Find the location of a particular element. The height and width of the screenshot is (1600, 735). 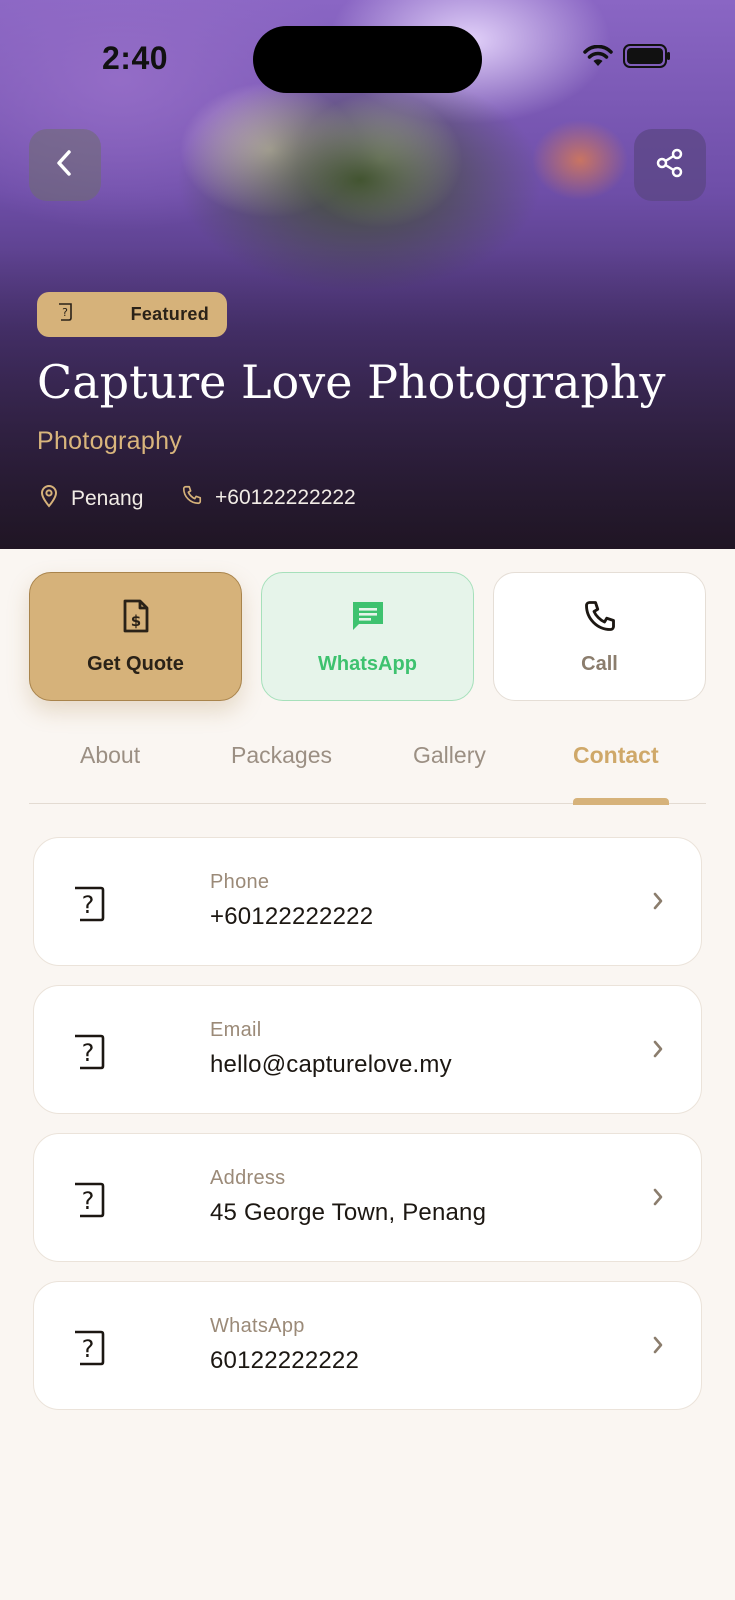

tab-contact: Contact is located at coordinates (616, 755).